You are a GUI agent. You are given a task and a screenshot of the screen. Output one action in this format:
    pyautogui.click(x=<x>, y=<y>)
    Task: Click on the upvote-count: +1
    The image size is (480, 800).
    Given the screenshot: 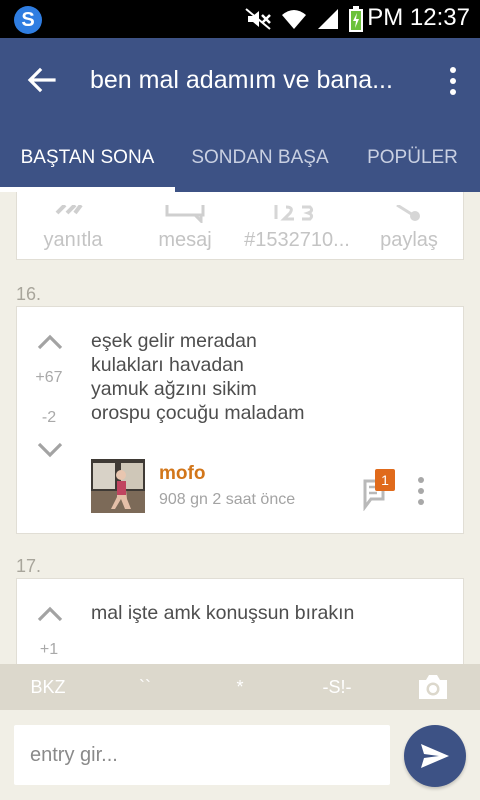 What is the action you would take?
    pyautogui.click(x=49, y=649)
    